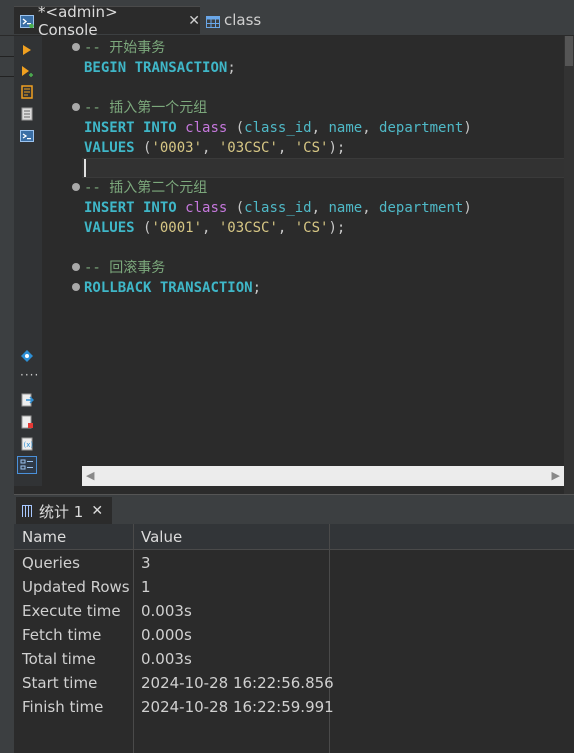  I want to click on vertical-scrollbar, so click(569, 266).